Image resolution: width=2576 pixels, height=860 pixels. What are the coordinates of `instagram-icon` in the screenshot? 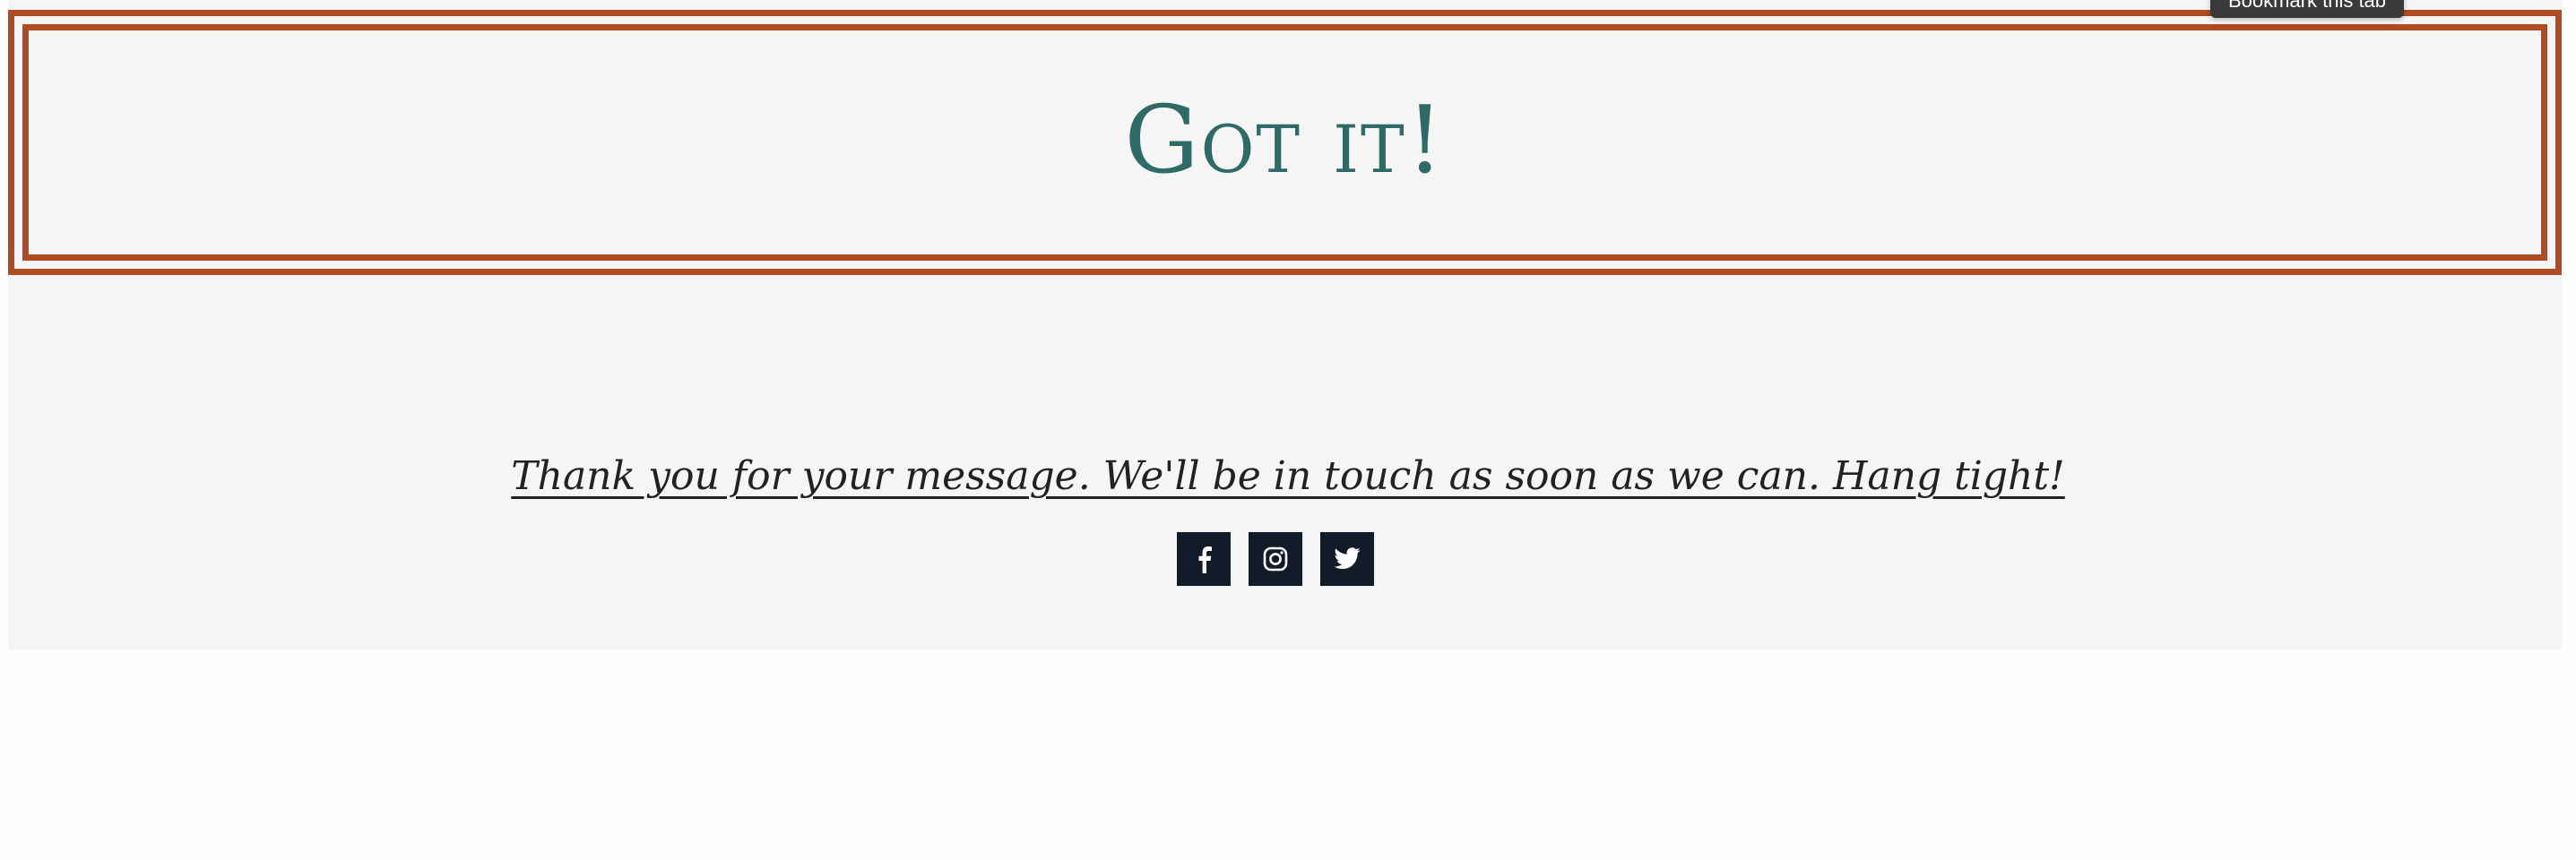 It's located at (1275, 559).